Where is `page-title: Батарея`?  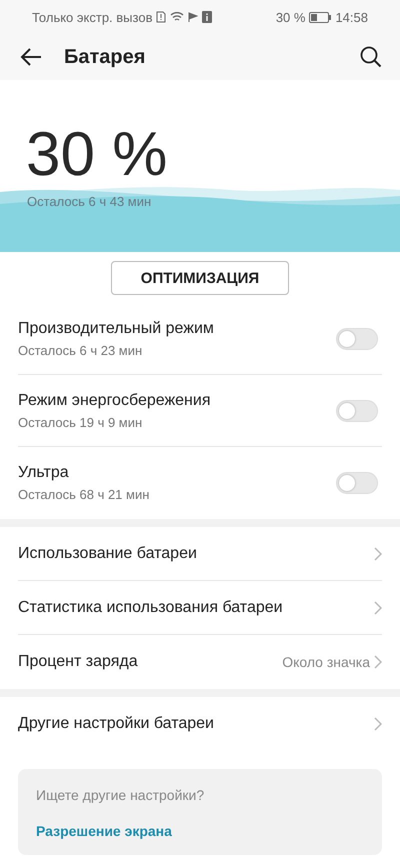
page-title: Батарея is located at coordinates (105, 57).